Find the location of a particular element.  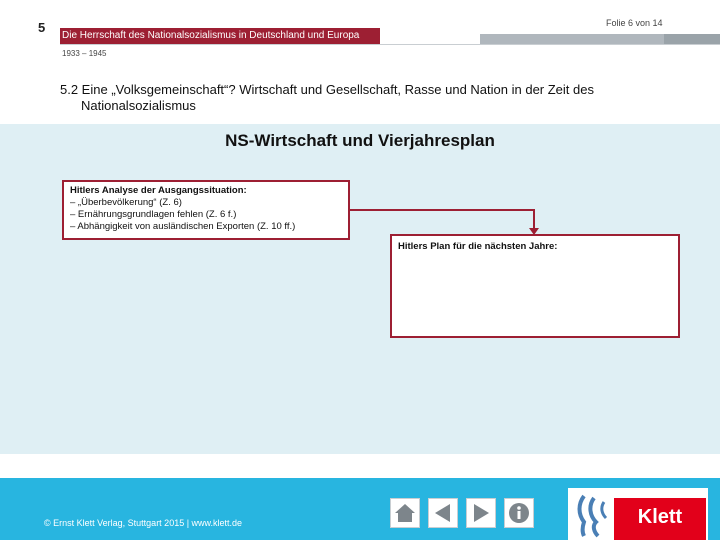

header-right-accent is located at coordinates (692, 39).